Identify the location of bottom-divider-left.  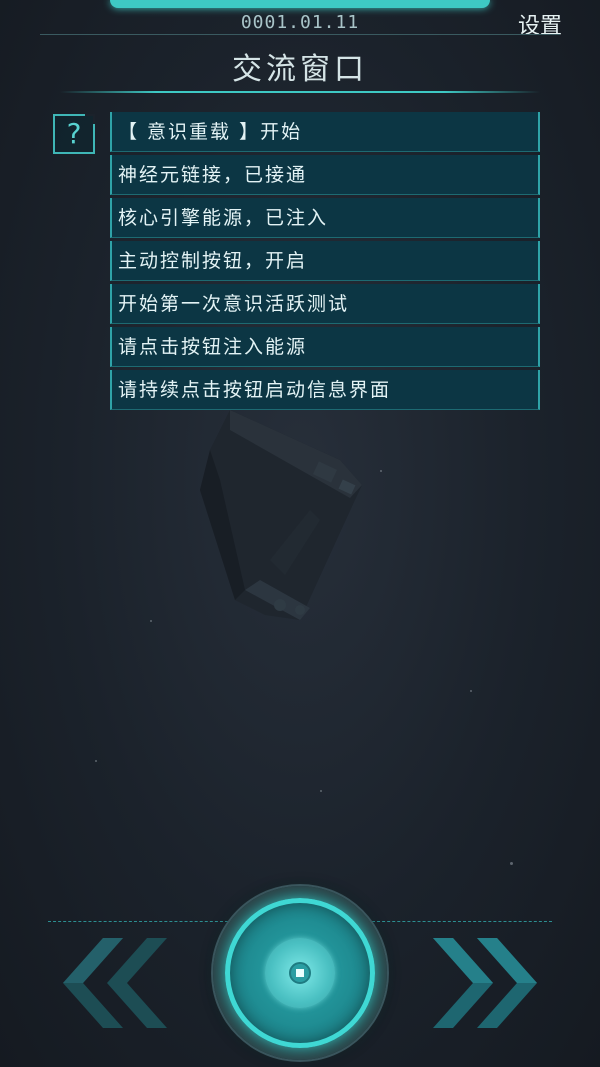
(138, 921).